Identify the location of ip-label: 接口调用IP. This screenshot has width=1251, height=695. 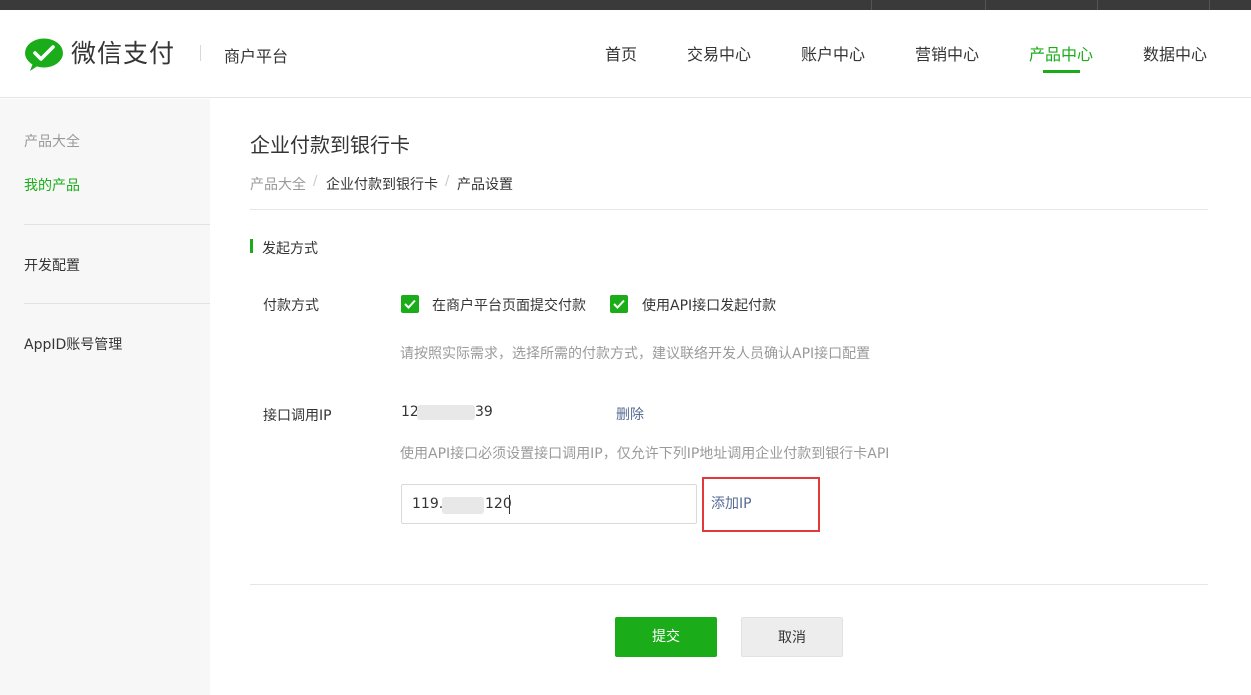
(297, 416).